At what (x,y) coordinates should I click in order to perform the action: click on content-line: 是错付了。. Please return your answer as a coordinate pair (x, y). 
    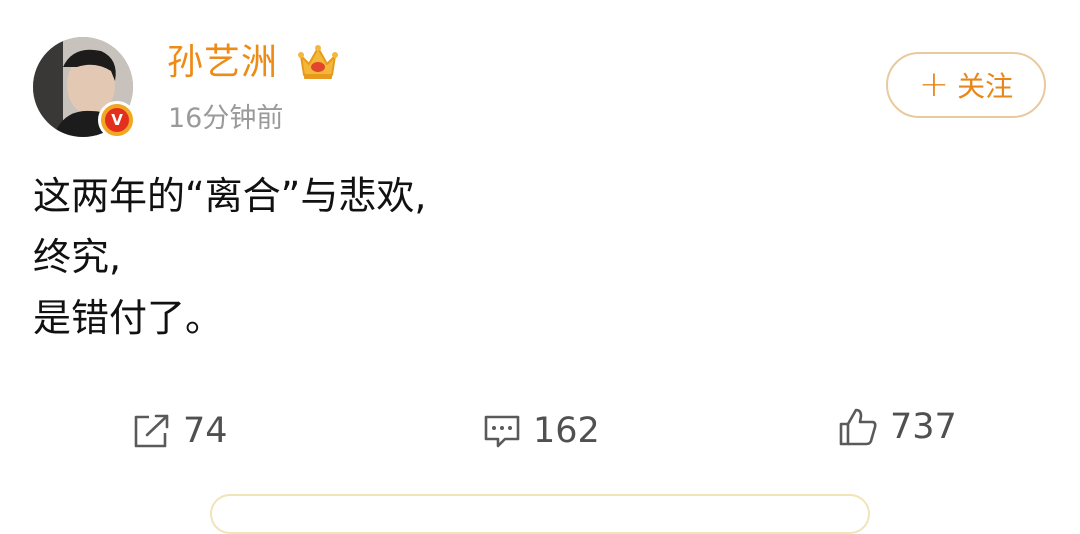
    Looking at the image, I should click on (128, 318).